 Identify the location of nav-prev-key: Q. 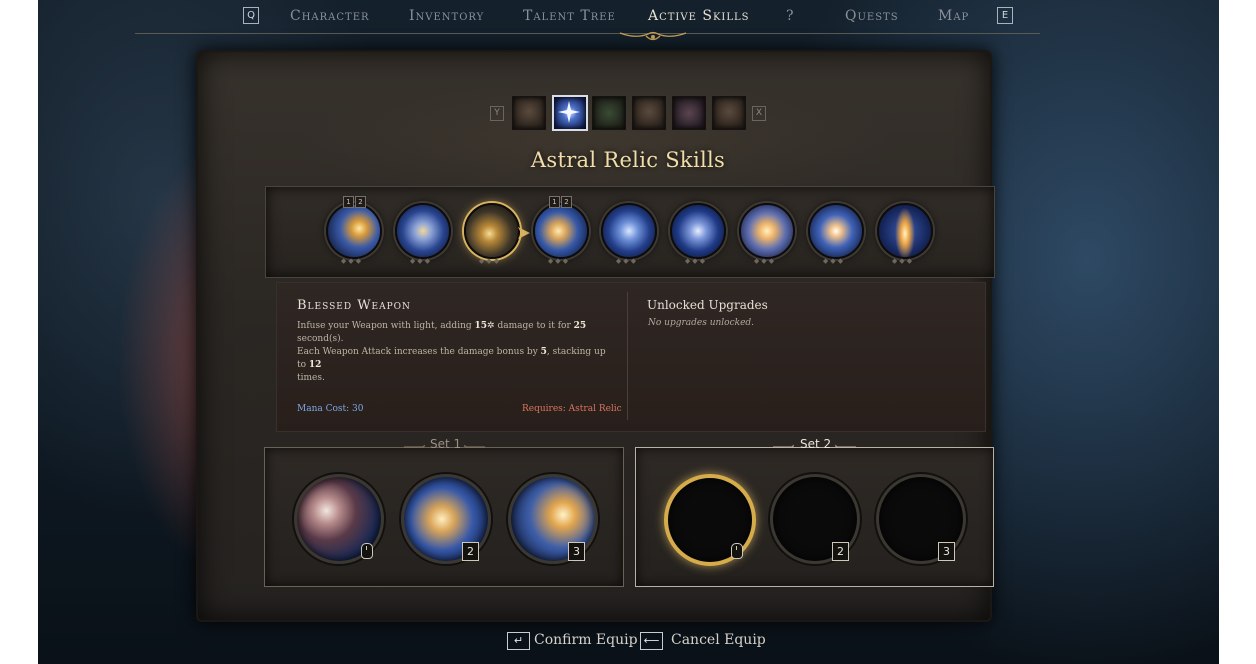
(251, 15).